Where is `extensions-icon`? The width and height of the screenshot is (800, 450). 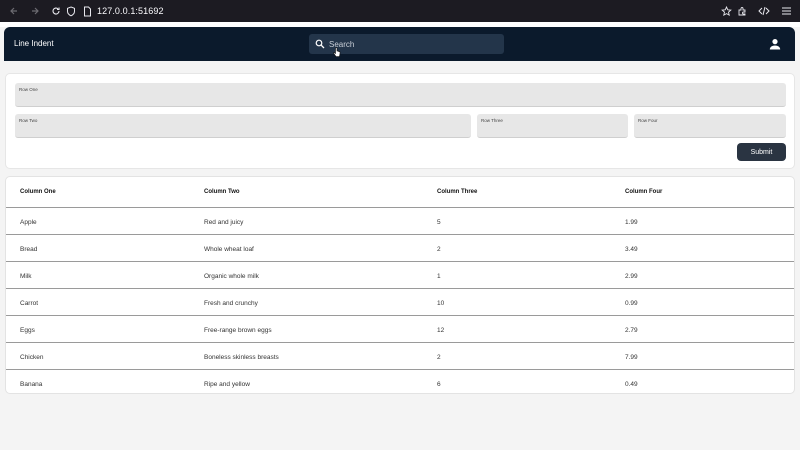 extensions-icon is located at coordinates (742, 11).